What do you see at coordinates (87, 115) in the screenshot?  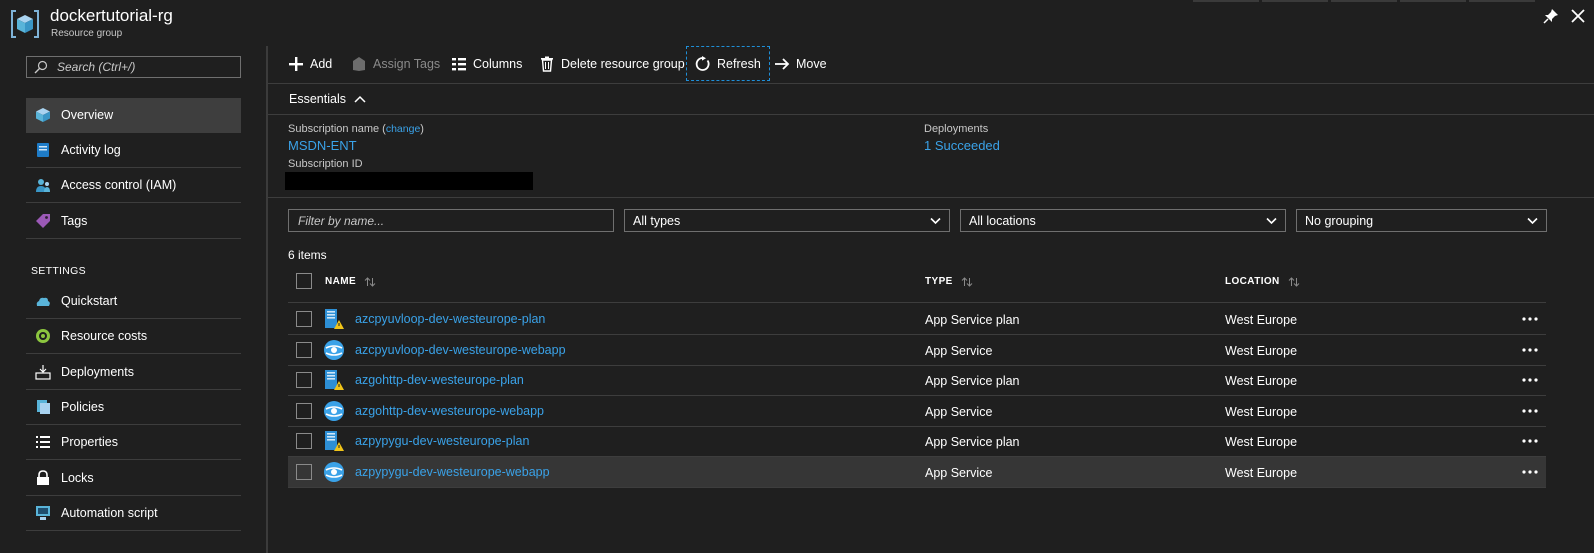 I see `sidebar-item-label: Overview` at bounding box center [87, 115].